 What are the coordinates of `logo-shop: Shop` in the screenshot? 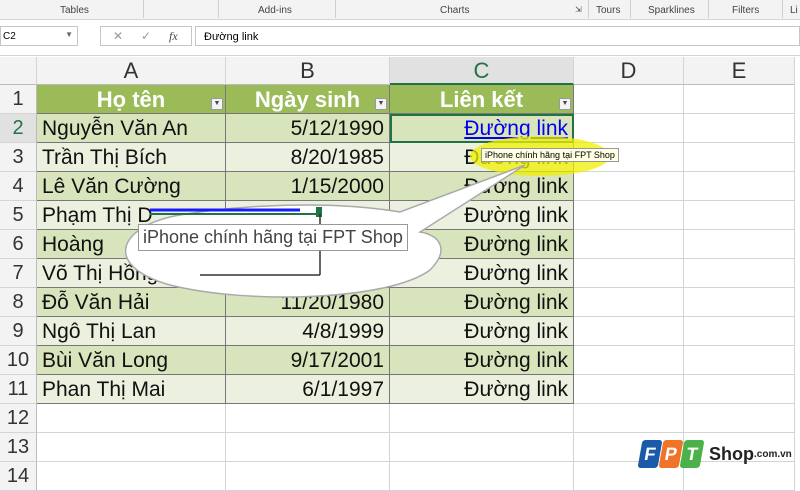 It's located at (731, 453).